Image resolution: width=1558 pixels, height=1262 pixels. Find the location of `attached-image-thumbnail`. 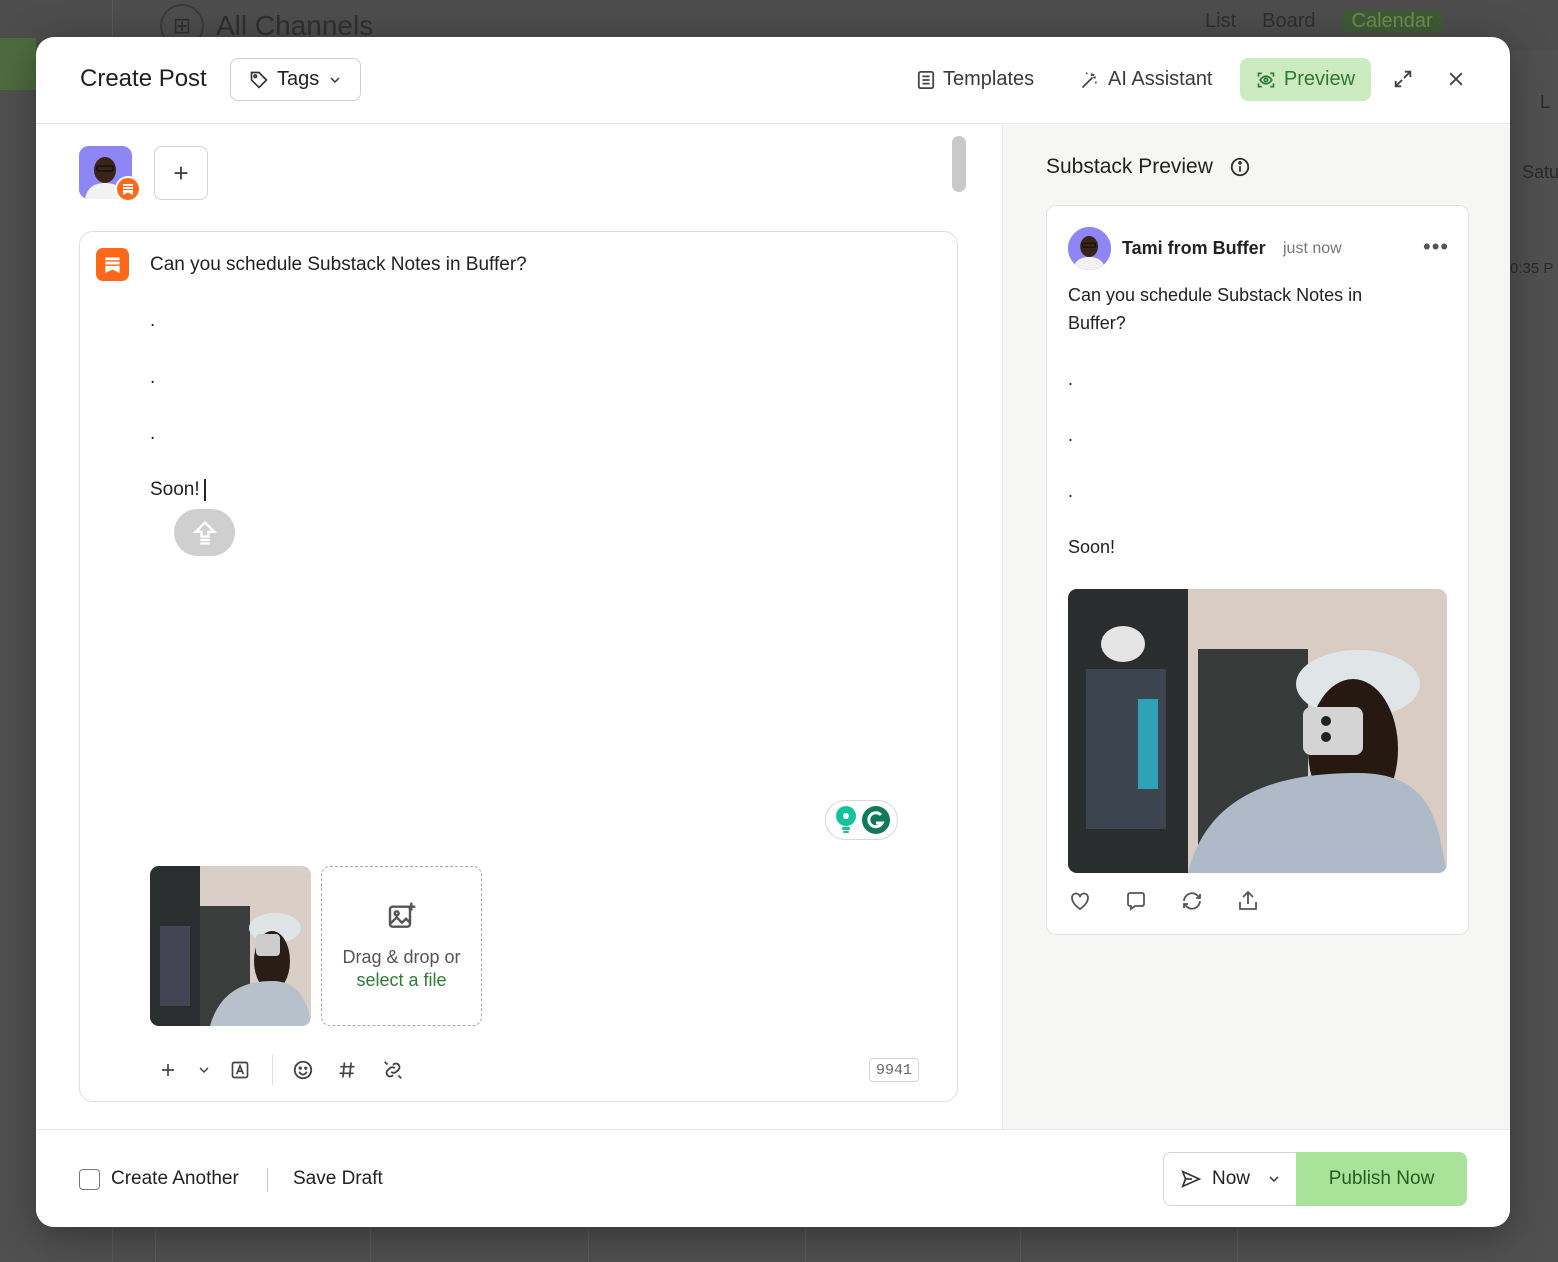

attached-image-thumbnail is located at coordinates (230, 946).